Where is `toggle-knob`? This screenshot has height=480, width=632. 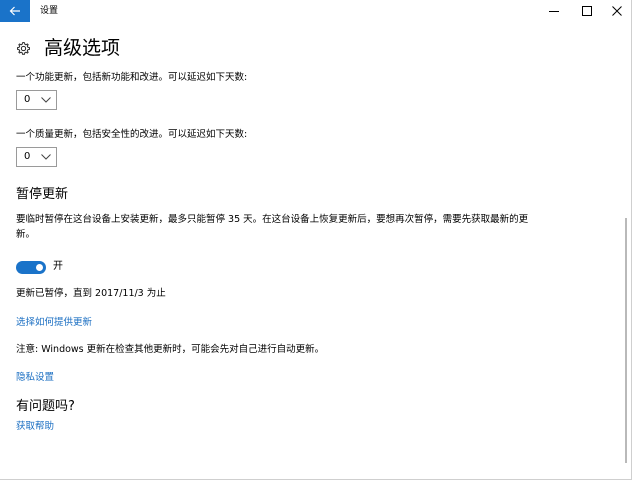 toggle-knob is located at coordinates (39, 267).